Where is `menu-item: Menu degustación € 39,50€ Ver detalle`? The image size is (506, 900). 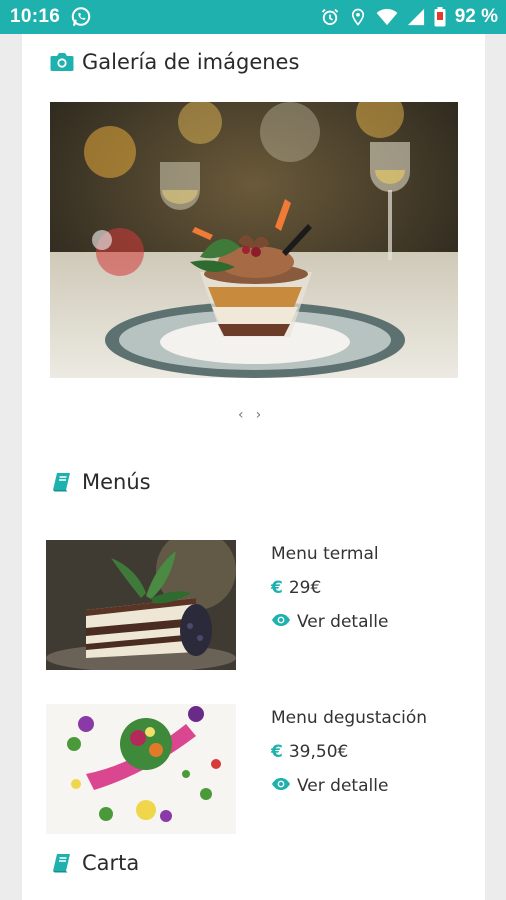 menu-item: Menu degustación € 39,50€ Ver detalle is located at coordinates (256, 769).